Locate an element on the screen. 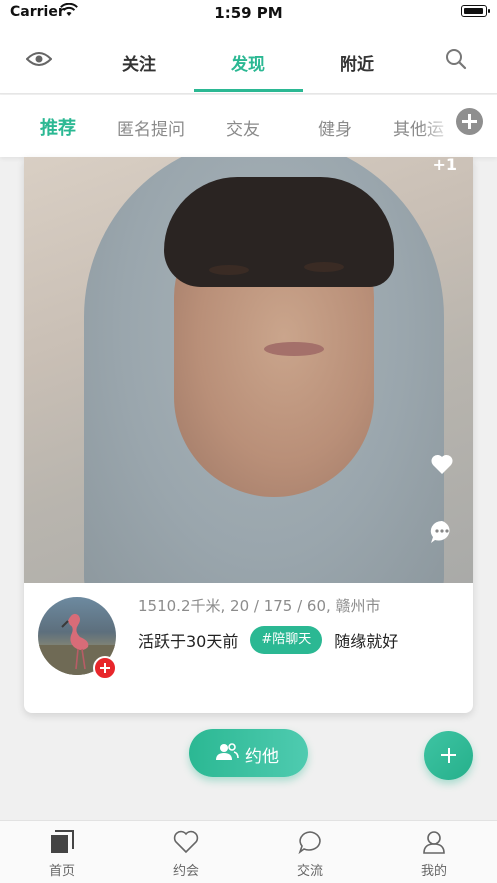  tab-home: 首页 is located at coordinates (62, 852).